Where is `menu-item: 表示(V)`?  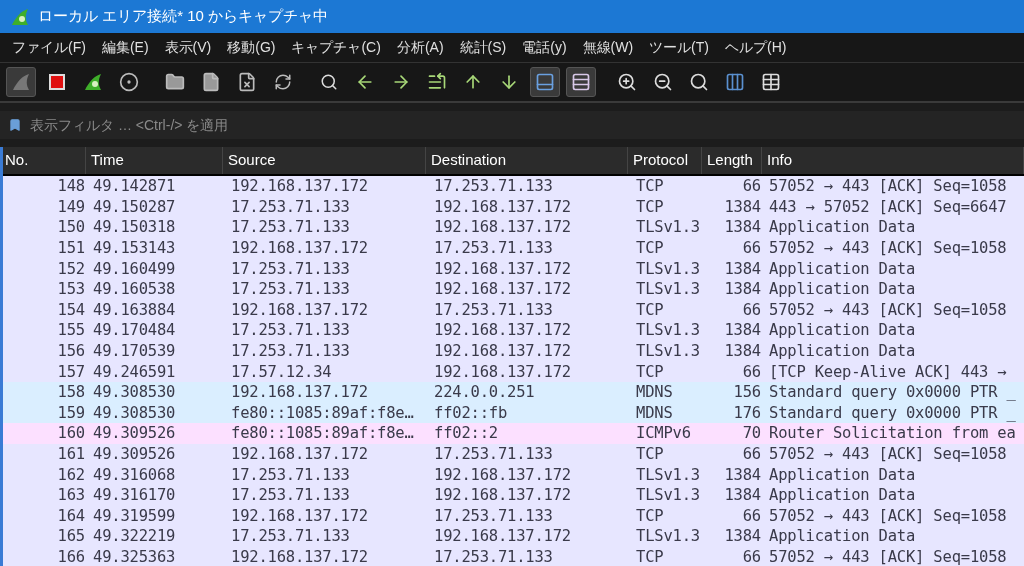
menu-item: 表示(V) is located at coordinates (188, 47).